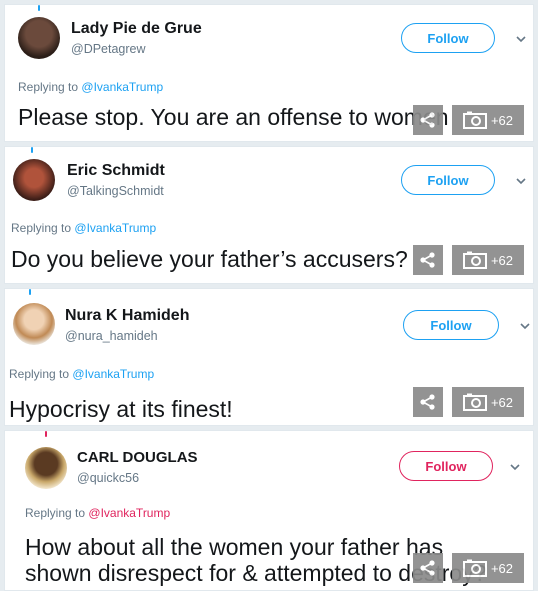 This screenshot has height=591, width=538. Describe the element at coordinates (116, 171) in the screenshot. I see `display-name: Eric Schmidt` at that location.